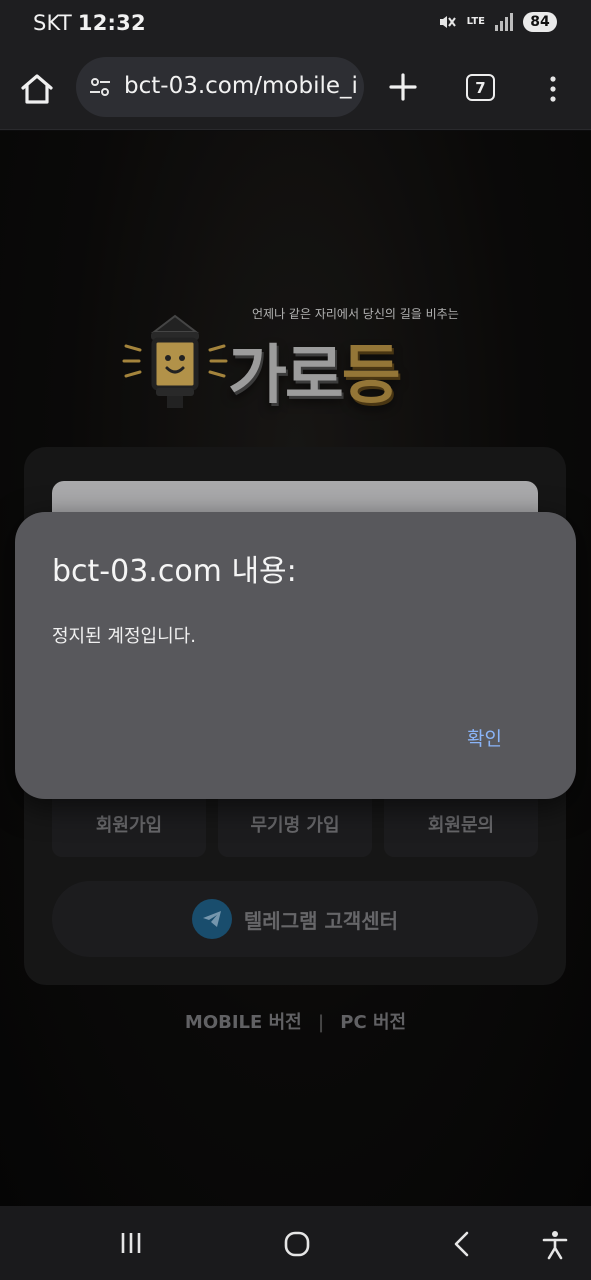  I want to click on url-text: bct-03.com/mobile_i, so click(242, 86).